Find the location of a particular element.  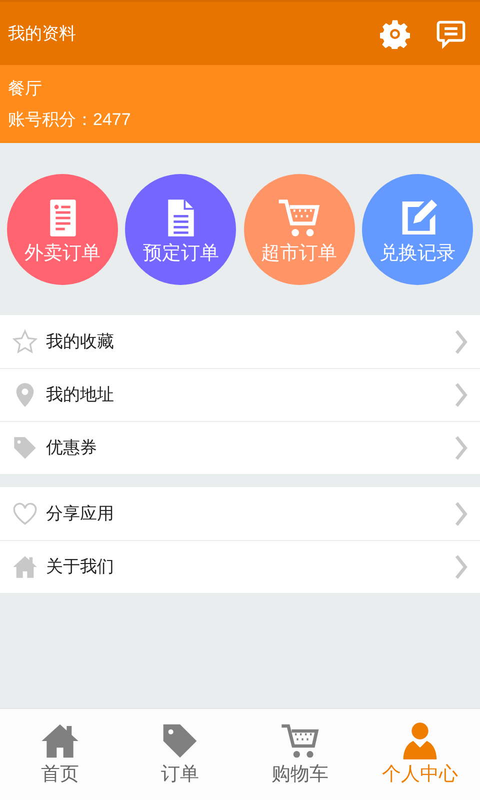

home-icon is located at coordinates (25, 567).